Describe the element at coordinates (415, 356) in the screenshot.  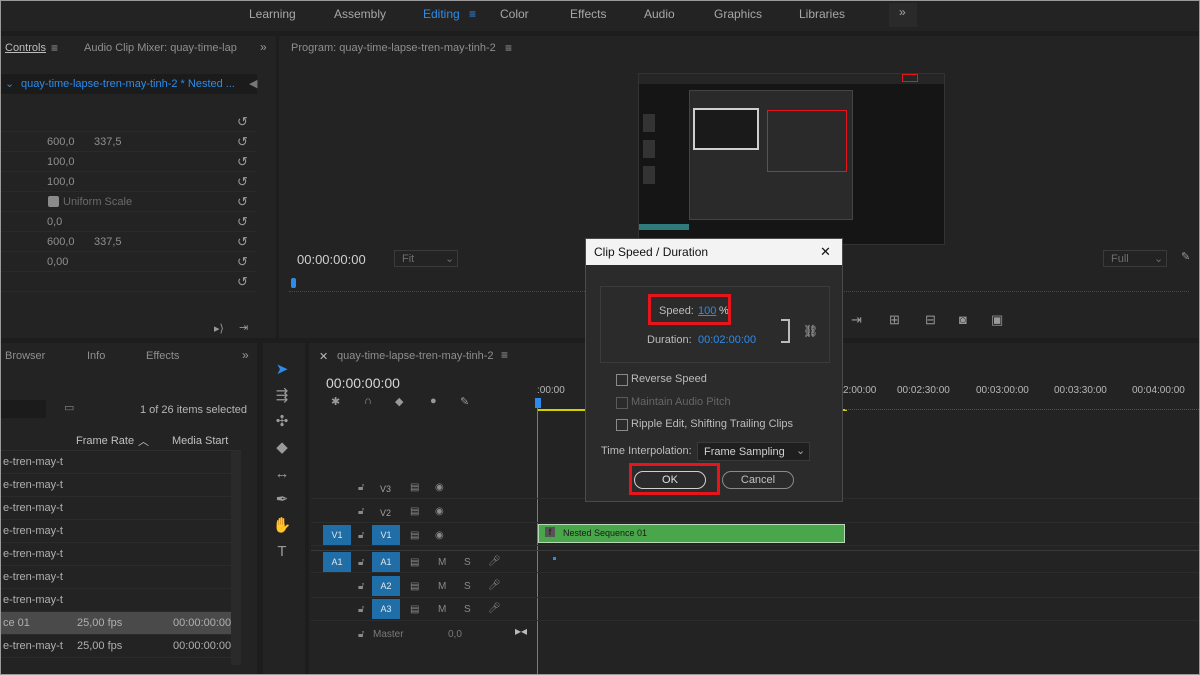
I see `timeline-tab: quay-time-lapse-tren-may-tinh-2` at that location.